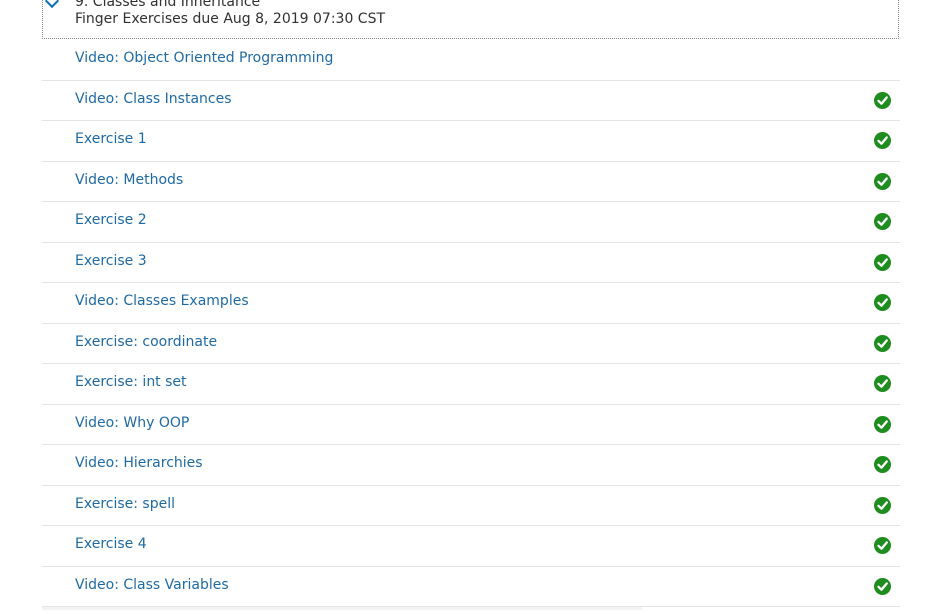  Describe the element at coordinates (471, 101) in the screenshot. I see `list-item: Video: Class Instances` at that location.